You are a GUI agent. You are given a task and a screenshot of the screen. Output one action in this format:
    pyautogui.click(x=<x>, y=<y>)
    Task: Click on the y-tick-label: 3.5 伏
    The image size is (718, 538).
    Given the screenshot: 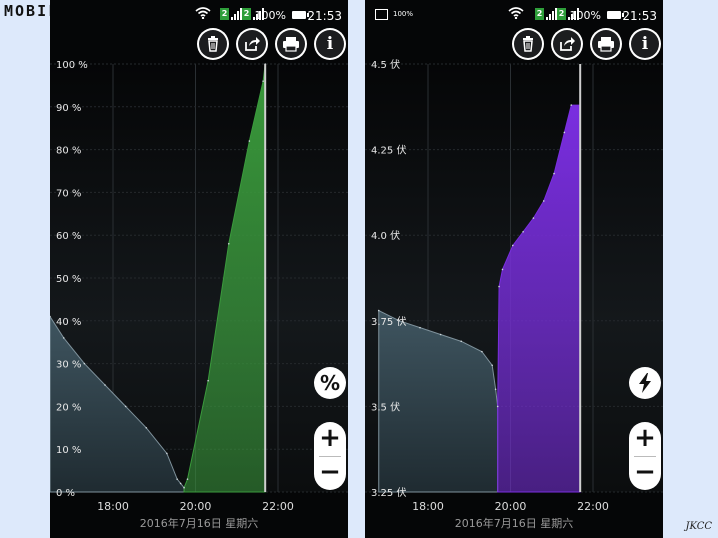 What is the action you would take?
    pyautogui.click(x=385, y=406)
    